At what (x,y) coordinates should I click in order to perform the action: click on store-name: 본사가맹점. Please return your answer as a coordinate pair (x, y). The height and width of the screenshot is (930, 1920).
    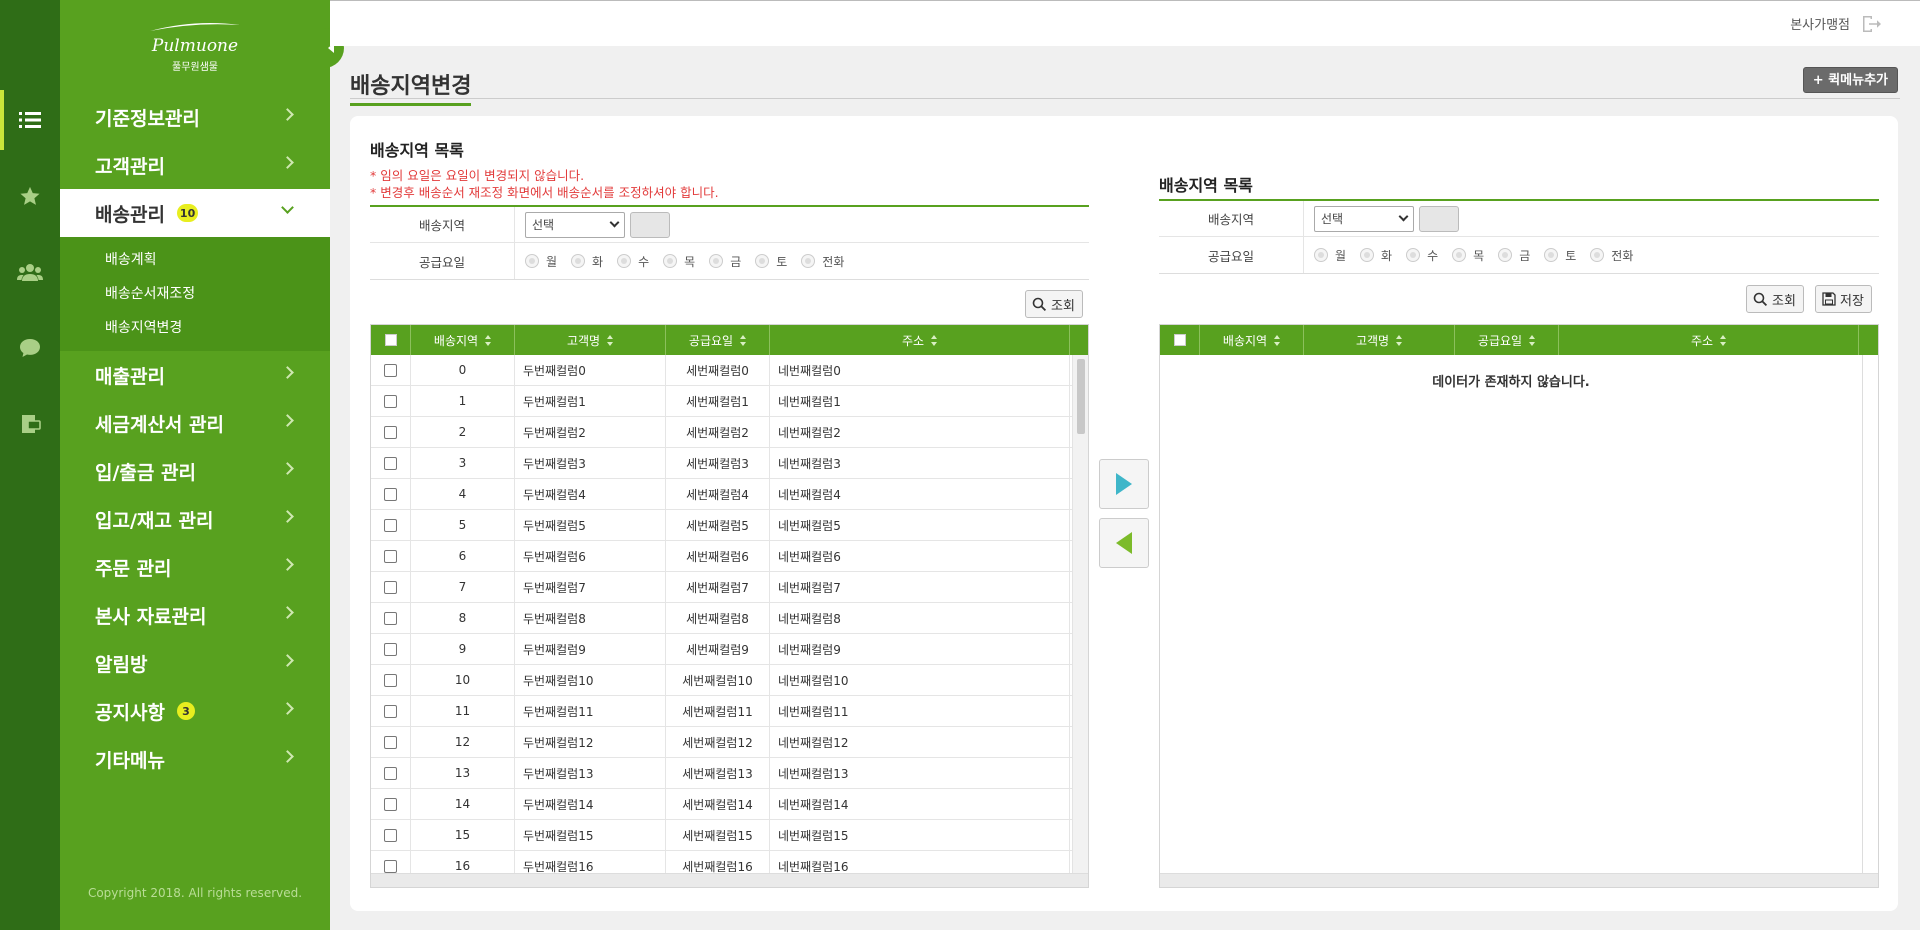
    Looking at the image, I should click on (1820, 23).